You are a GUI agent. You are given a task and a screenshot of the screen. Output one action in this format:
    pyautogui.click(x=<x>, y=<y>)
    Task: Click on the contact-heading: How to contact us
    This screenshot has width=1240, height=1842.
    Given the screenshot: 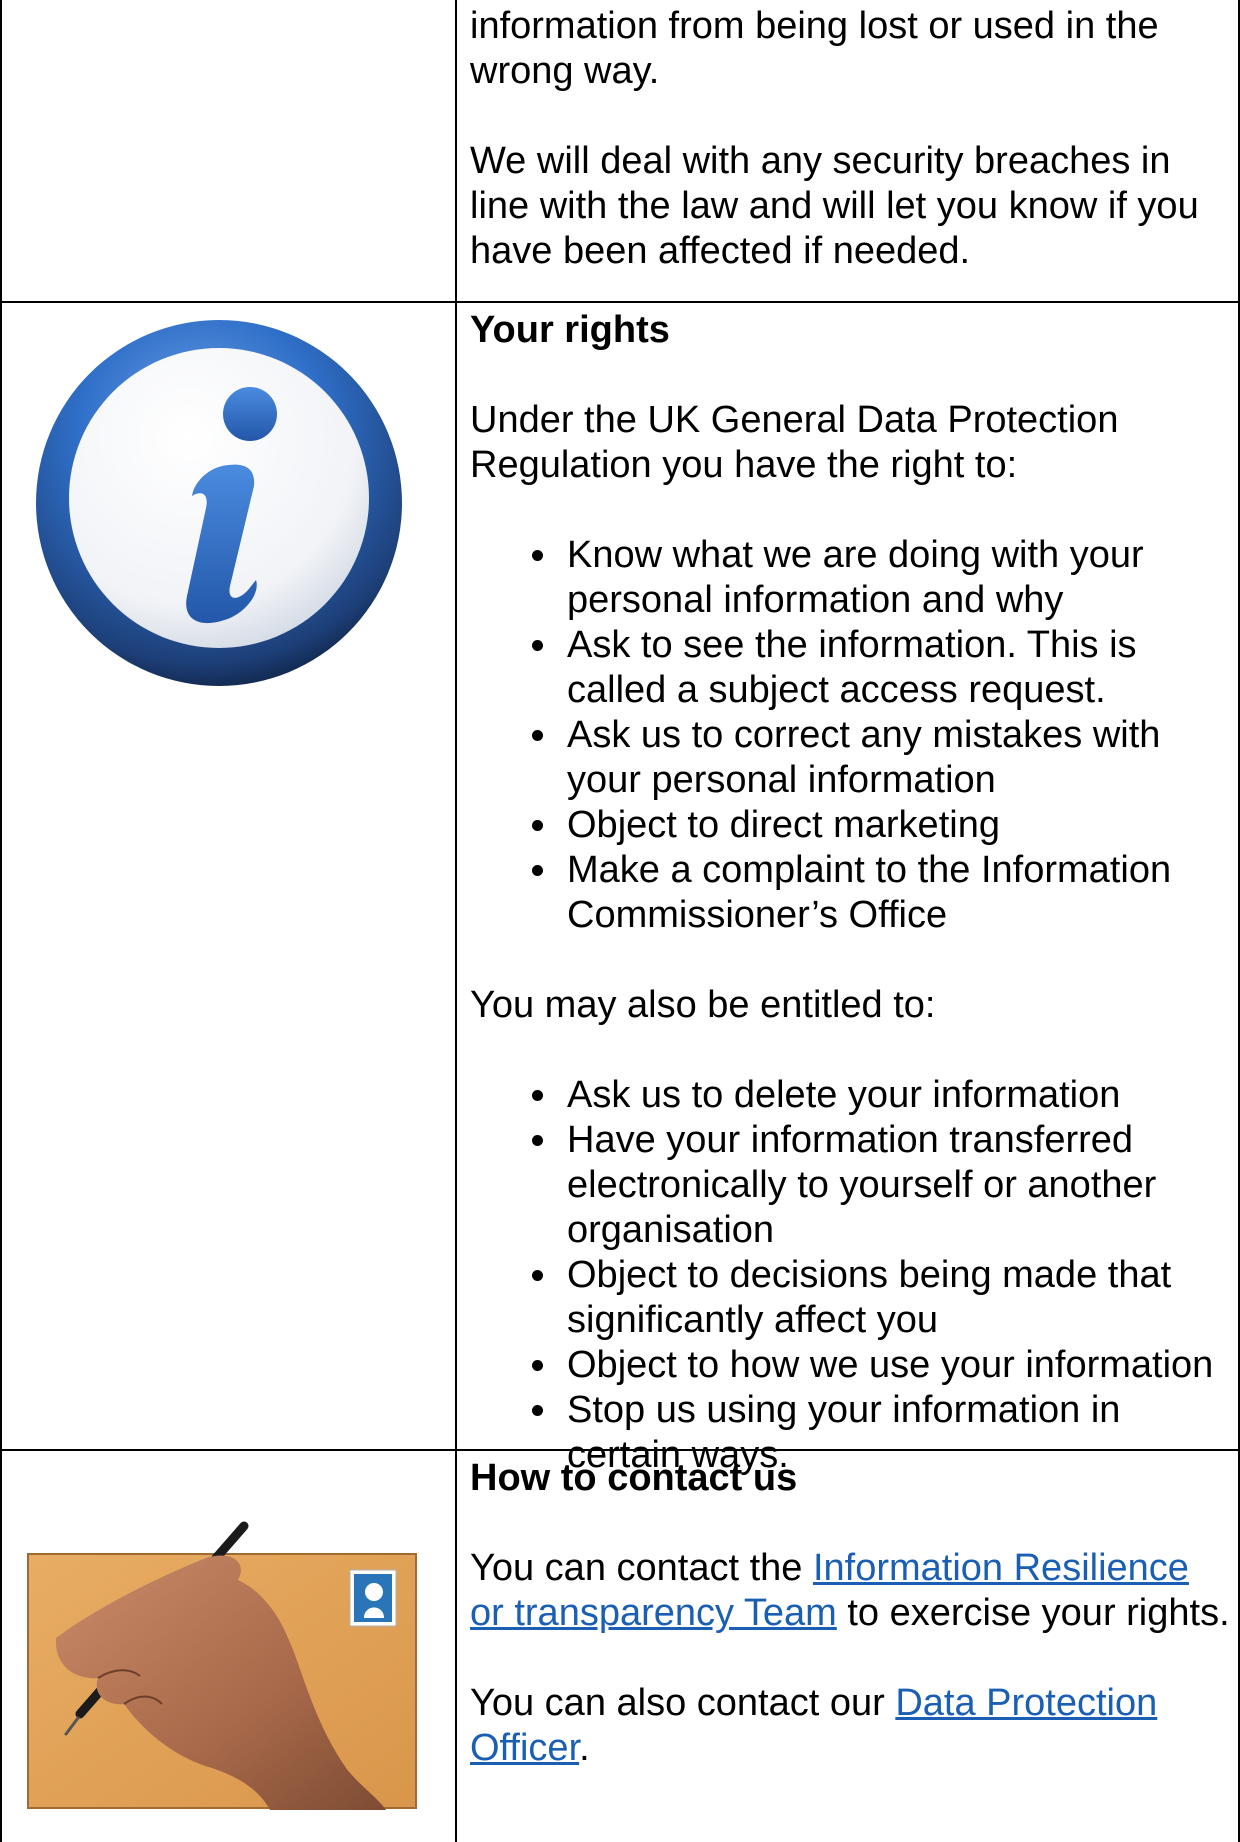 What is the action you would take?
    pyautogui.click(x=634, y=1478)
    